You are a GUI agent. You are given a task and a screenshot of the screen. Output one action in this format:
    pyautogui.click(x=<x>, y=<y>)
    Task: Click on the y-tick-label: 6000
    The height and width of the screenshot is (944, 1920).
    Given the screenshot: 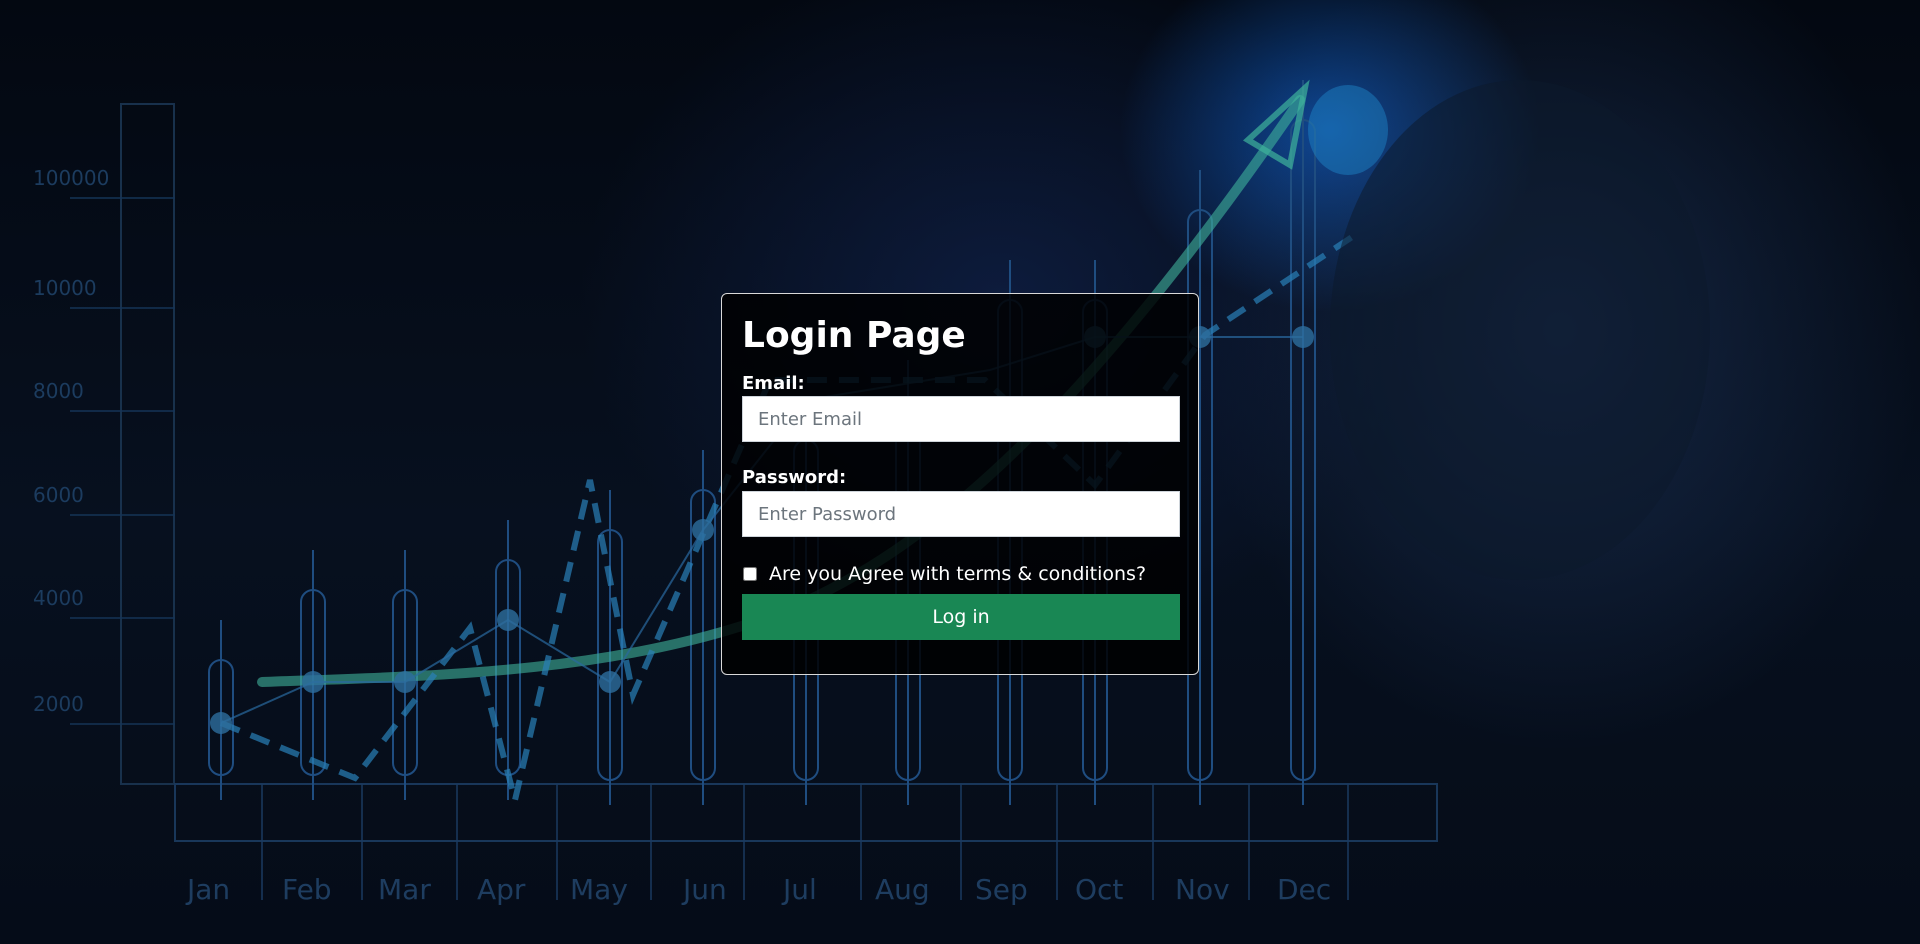 What is the action you would take?
    pyautogui.click(x=58, y=495)
    